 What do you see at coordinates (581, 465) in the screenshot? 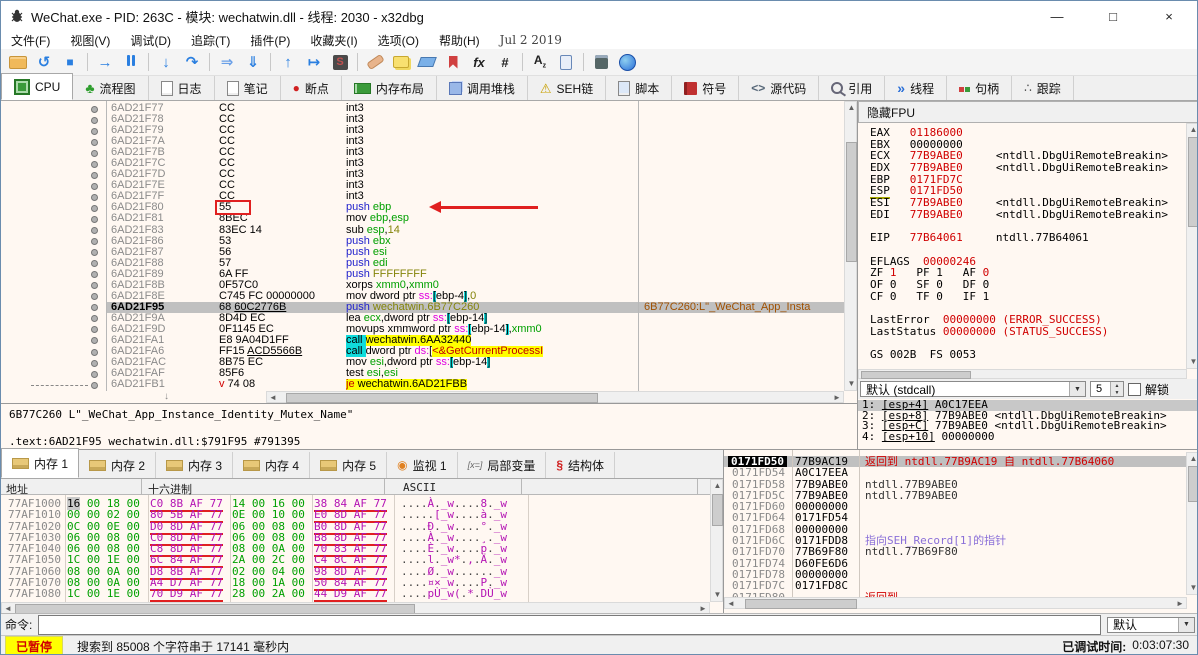
I see `tab-结构体: § 结构体` at bounding box center [581, 465].